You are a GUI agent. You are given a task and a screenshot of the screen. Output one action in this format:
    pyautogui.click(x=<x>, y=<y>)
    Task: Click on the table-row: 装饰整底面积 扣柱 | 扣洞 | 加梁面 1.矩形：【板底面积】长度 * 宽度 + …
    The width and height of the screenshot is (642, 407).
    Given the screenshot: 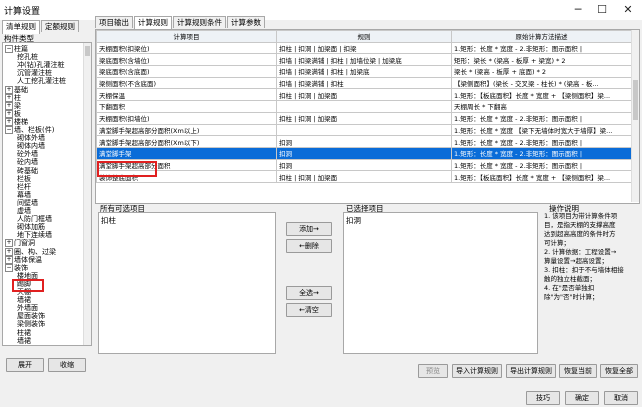 What is the action you would take?
    pyautogui.click(x=364, y=176)
    